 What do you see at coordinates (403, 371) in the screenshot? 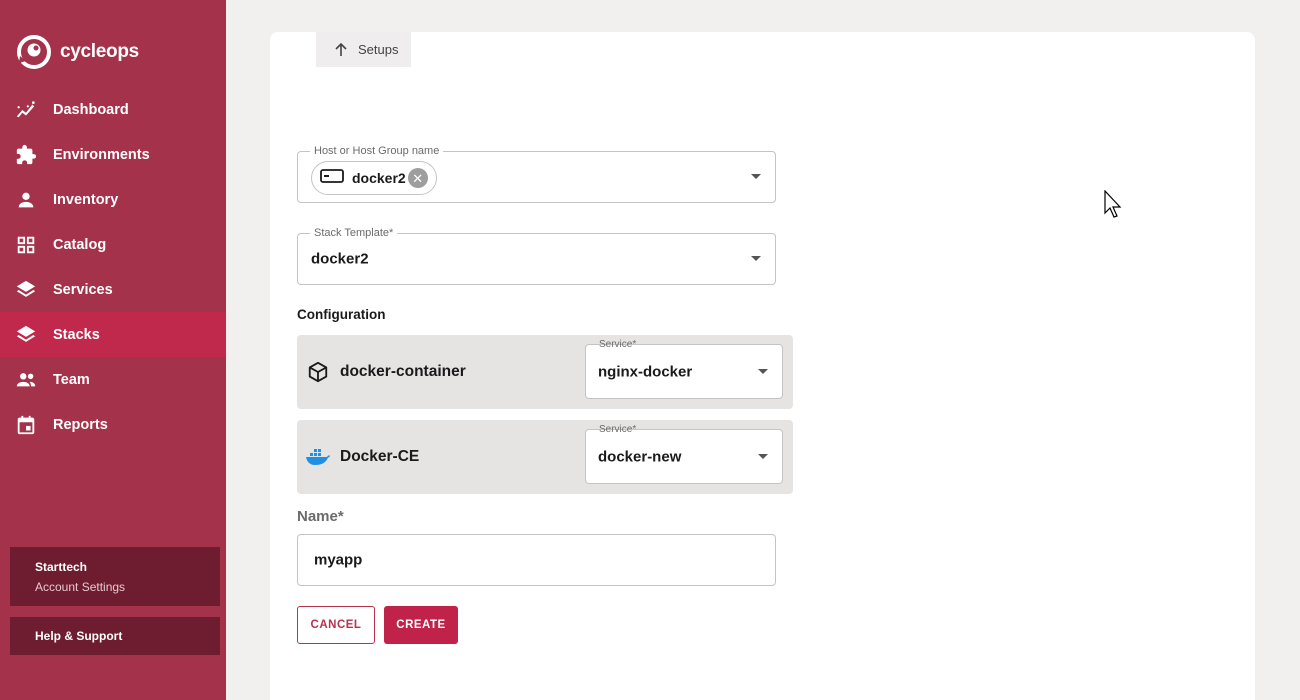
I see `config-name: docker-container` at bounding box center [403, 371].